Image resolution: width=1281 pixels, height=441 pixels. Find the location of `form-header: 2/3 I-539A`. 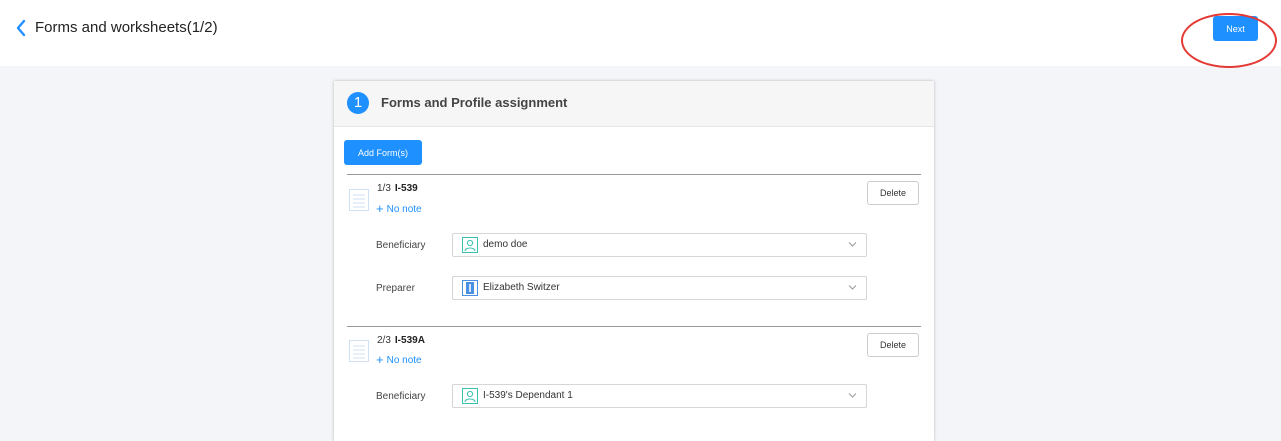

form-header: 2/3 I-539A is located at coordinates (401, 340).